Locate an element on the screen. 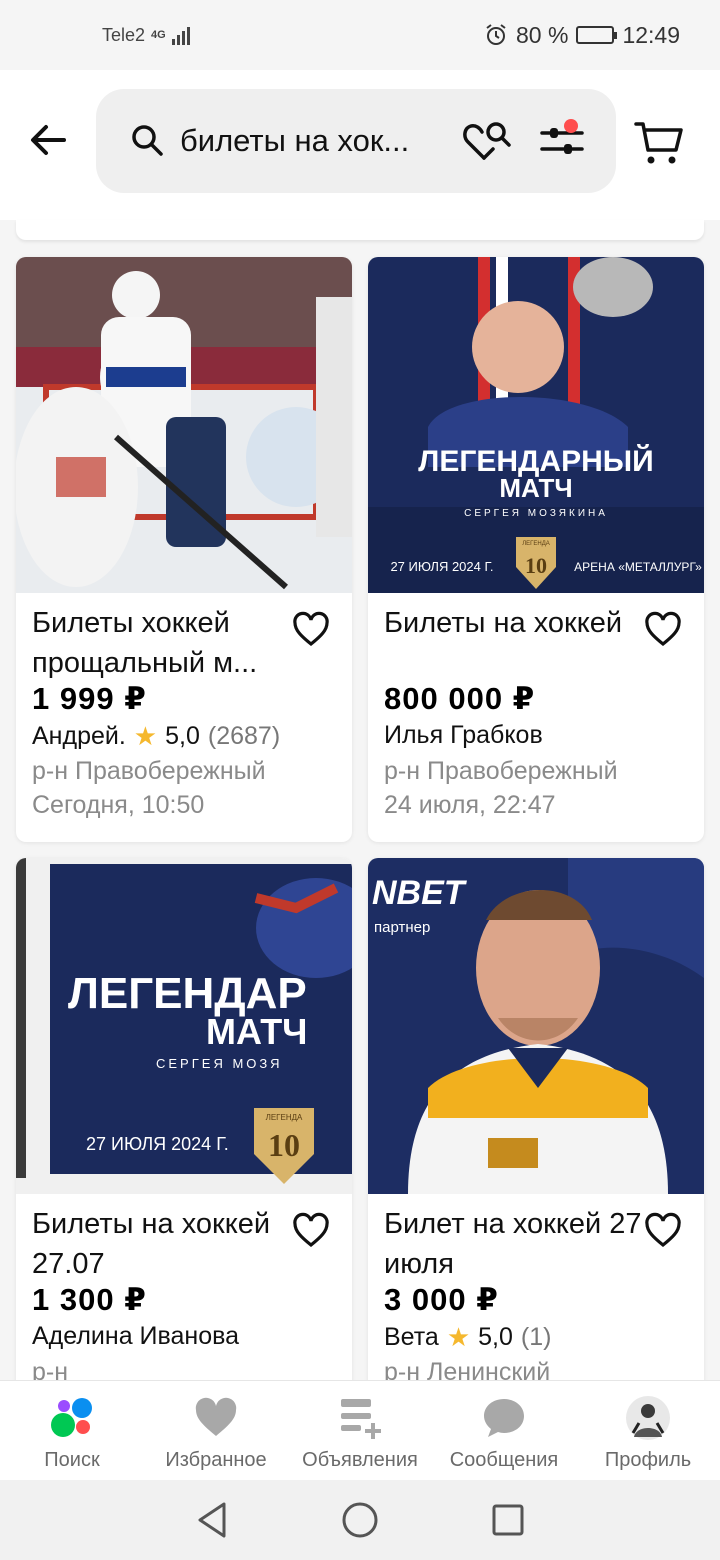  seller-info: Аделина Иванова is located at coordinates (135, 1336).